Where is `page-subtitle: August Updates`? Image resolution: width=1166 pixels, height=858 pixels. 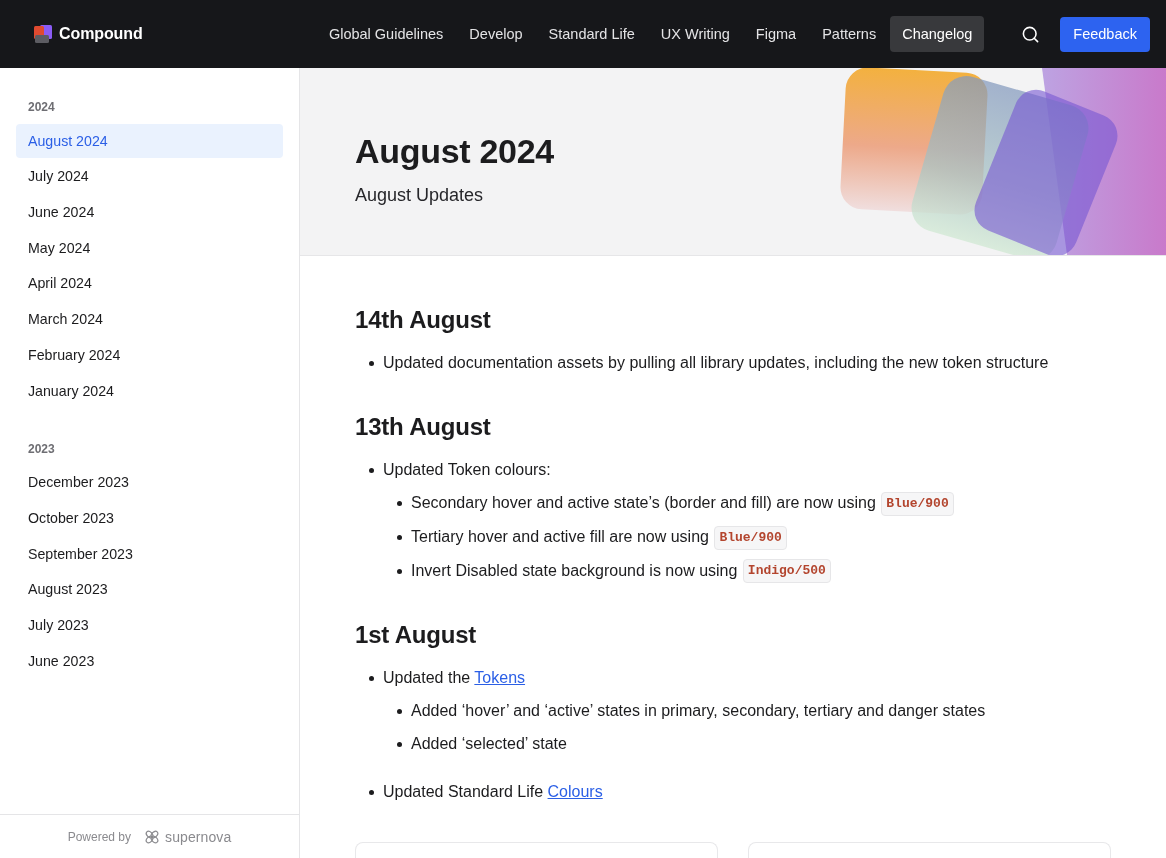 page-subtitle: August Updates is located at coordinates (420, 195).